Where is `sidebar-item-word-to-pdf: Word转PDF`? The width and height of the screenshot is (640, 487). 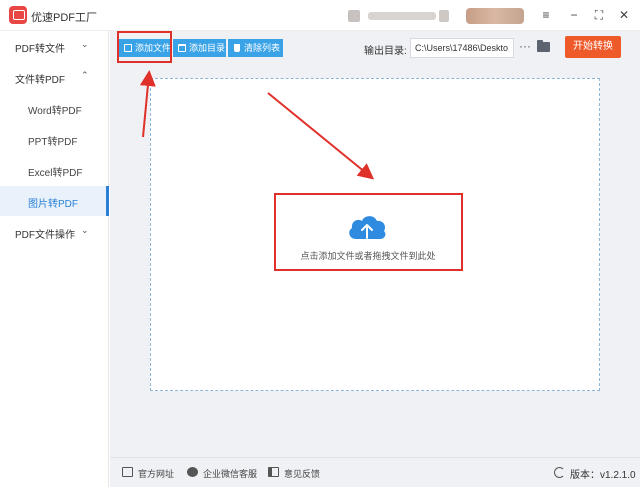
sidebar-item-word-to-pdf: Word转PDF is located at coordinates (54, 108).